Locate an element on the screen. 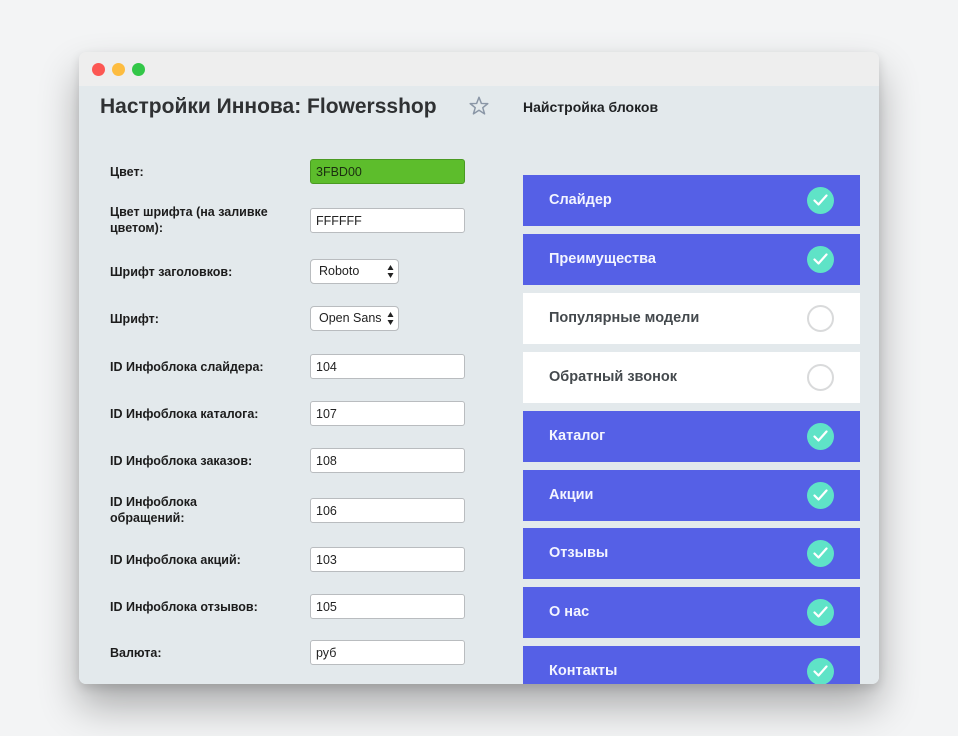 Image resolution: width=958 pixels, height=736 pixels. block-item-label: Обратный звонок is located at coordinates (613, 377).